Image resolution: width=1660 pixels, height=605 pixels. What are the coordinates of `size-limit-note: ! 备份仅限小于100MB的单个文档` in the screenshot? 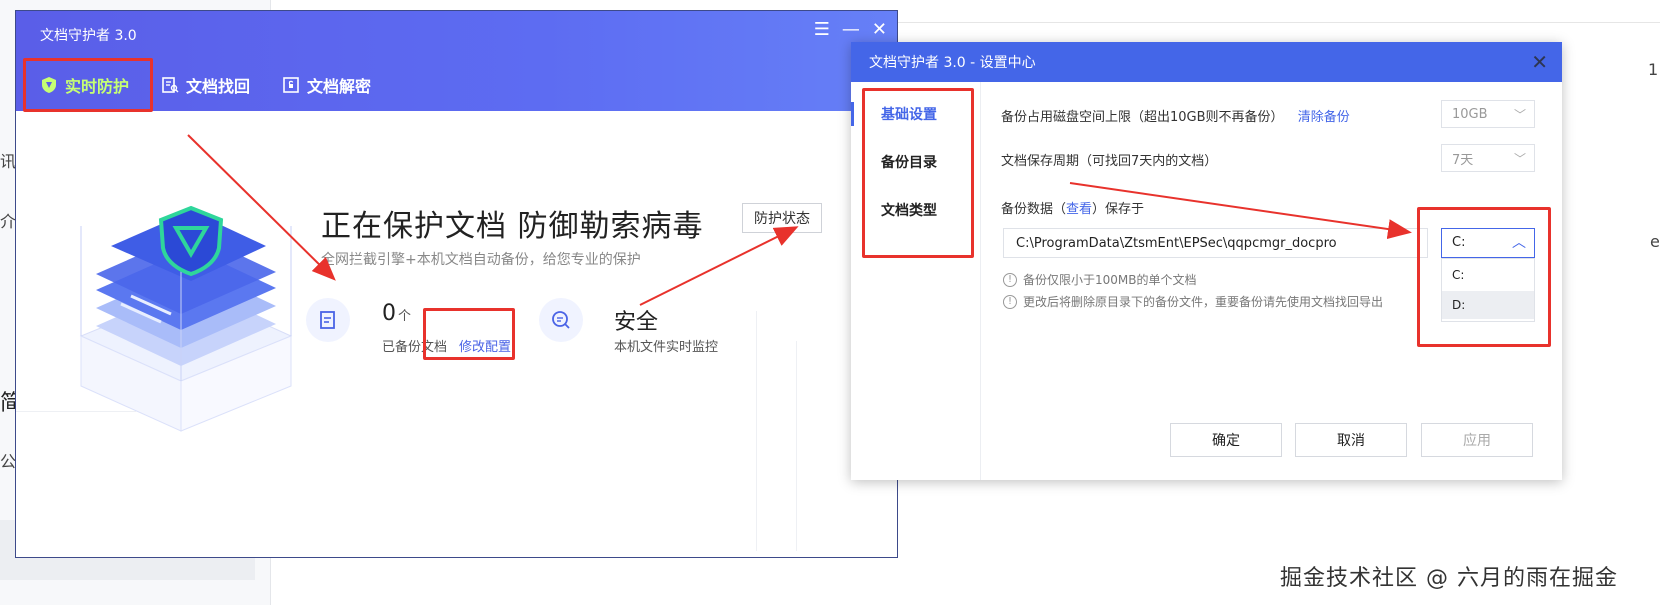 It's located at (1100, 279).